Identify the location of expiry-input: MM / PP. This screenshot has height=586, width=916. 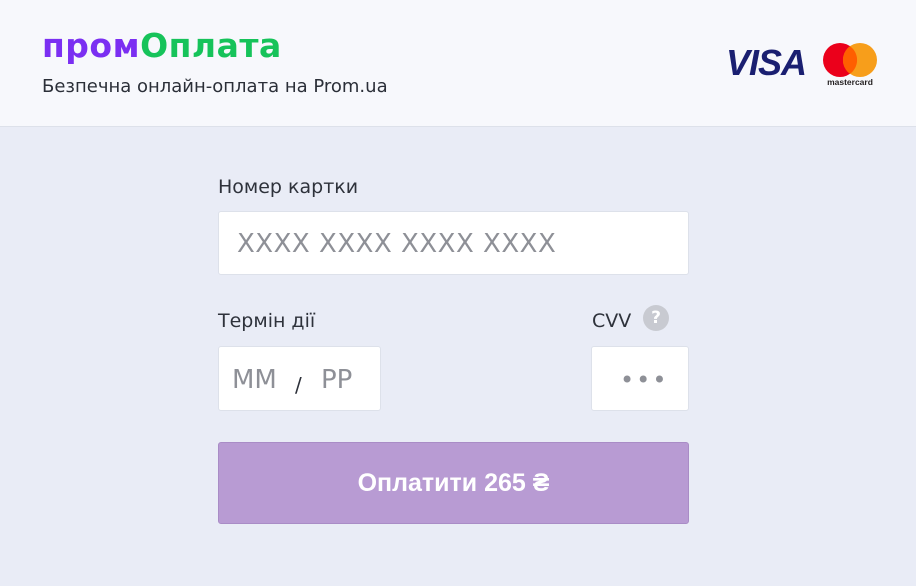
(299, 378).